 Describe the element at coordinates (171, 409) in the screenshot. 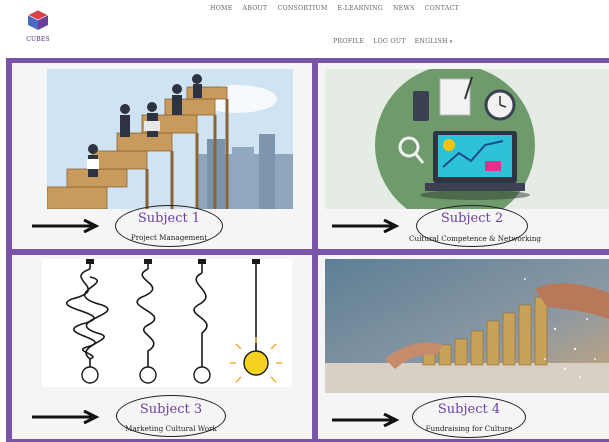

I see `subject-title: Subject 3` at that location.